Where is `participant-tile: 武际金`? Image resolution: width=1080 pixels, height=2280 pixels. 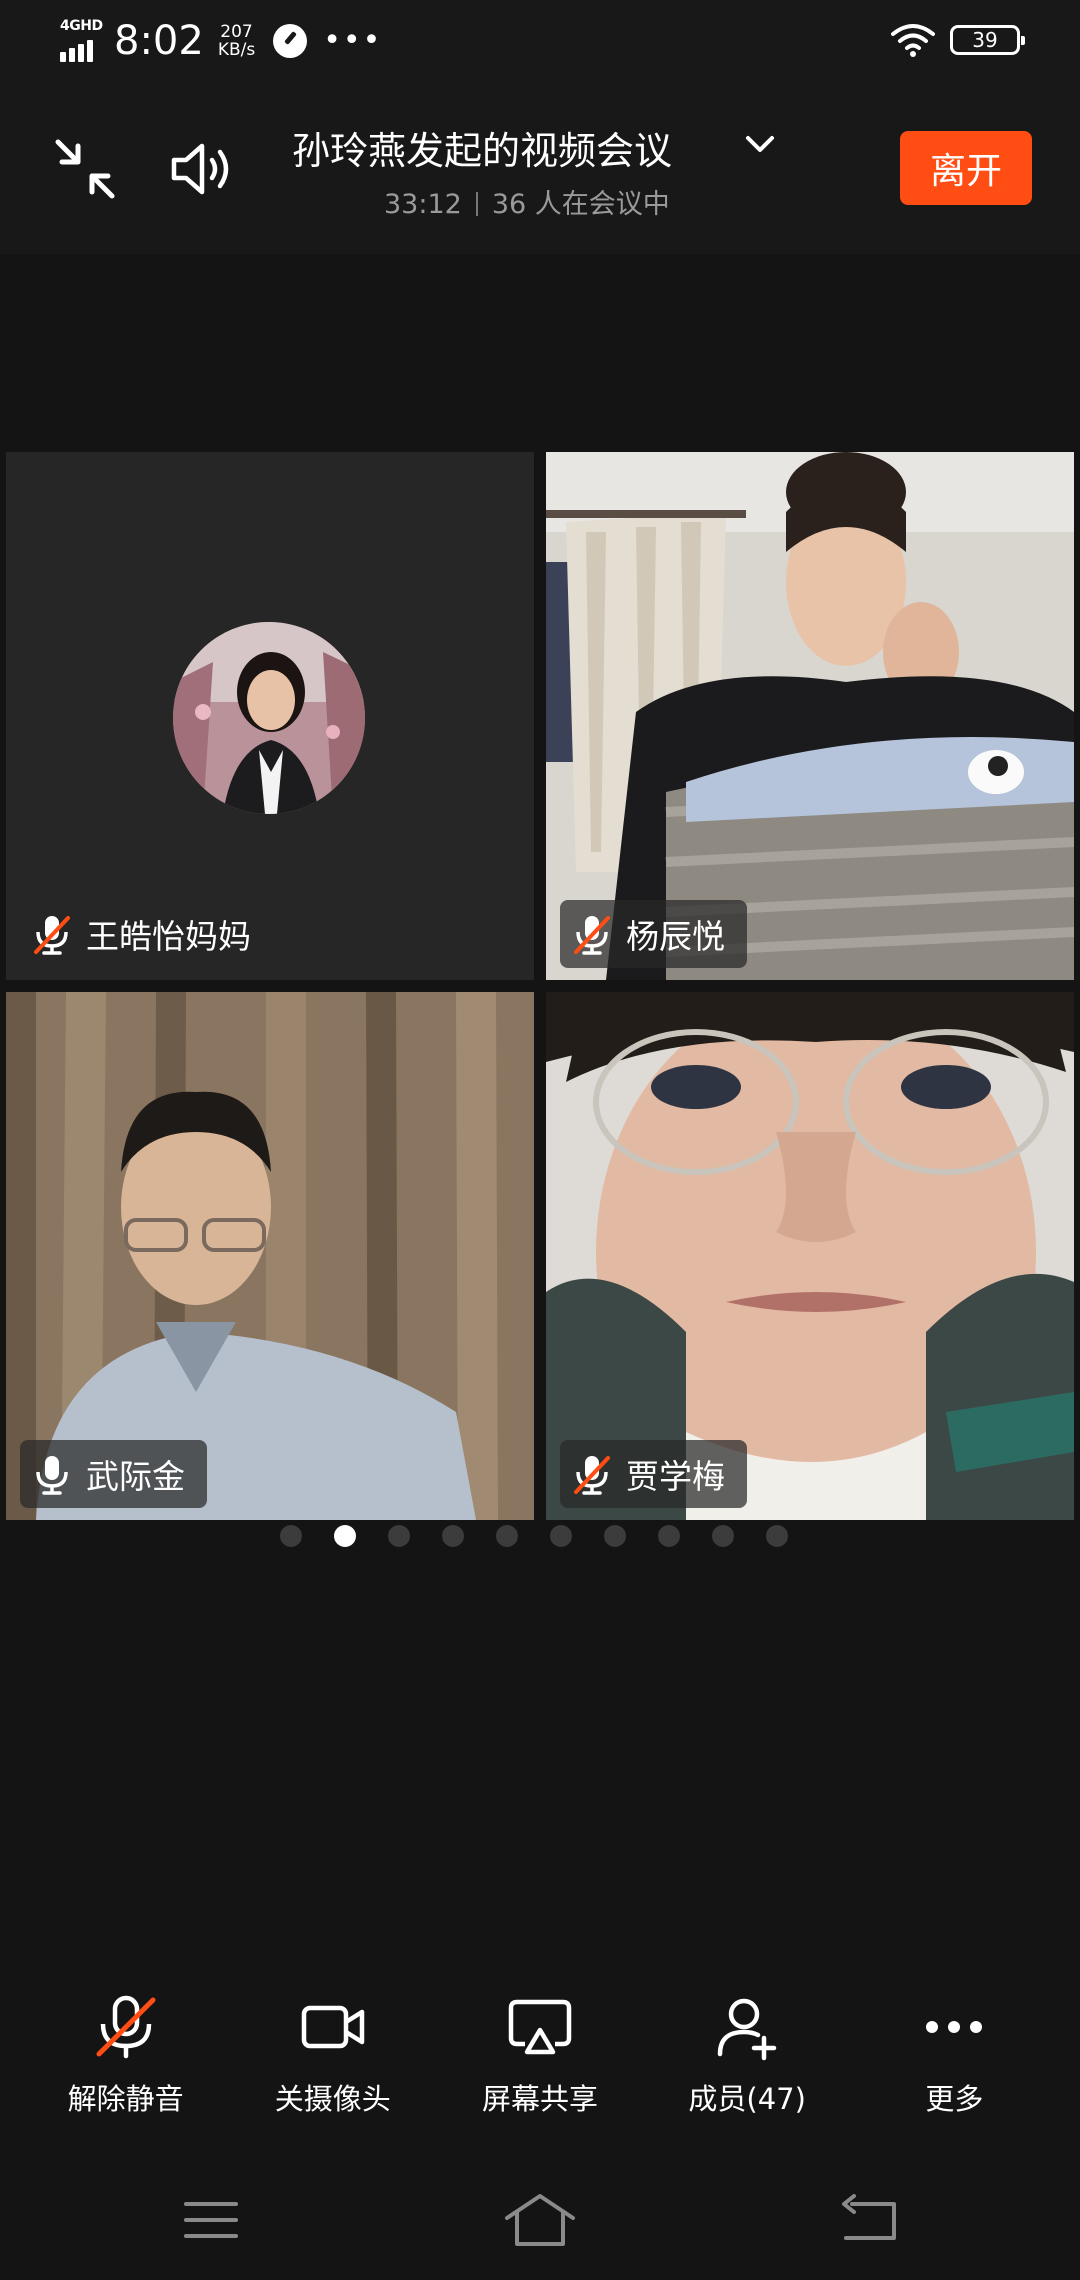 participant-tile: 武际金 is located at coordinates (270, 1256).